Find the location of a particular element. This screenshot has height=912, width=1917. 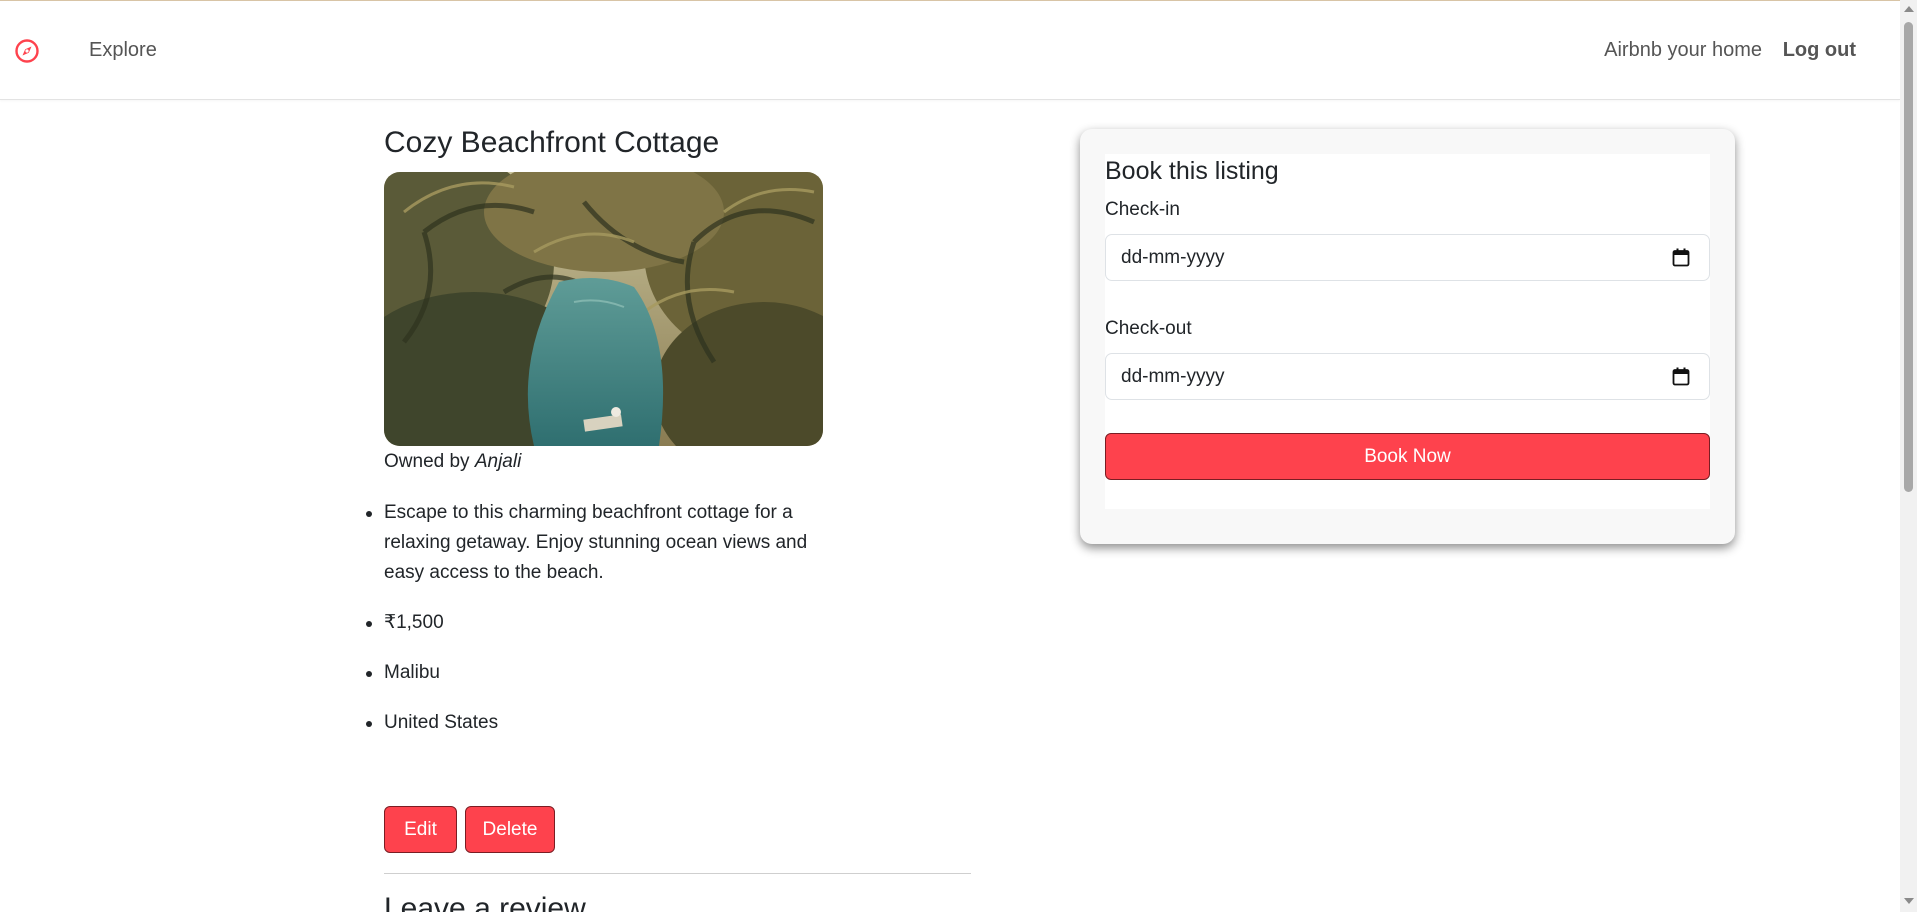

listing-location: Malibu is located at coordinates (601, 673).